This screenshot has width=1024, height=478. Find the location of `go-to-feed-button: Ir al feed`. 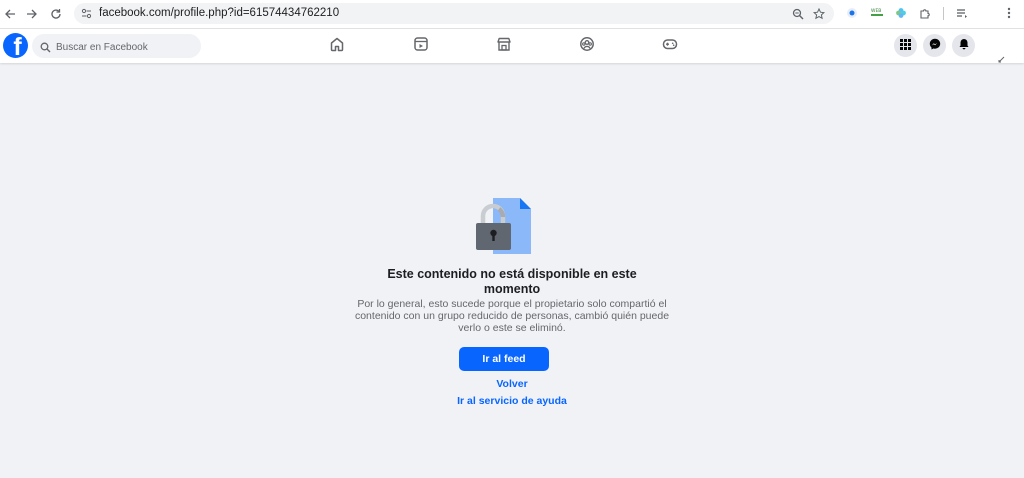

go-to-feed-button: Ir al feed is located at coordinates (504, 359).